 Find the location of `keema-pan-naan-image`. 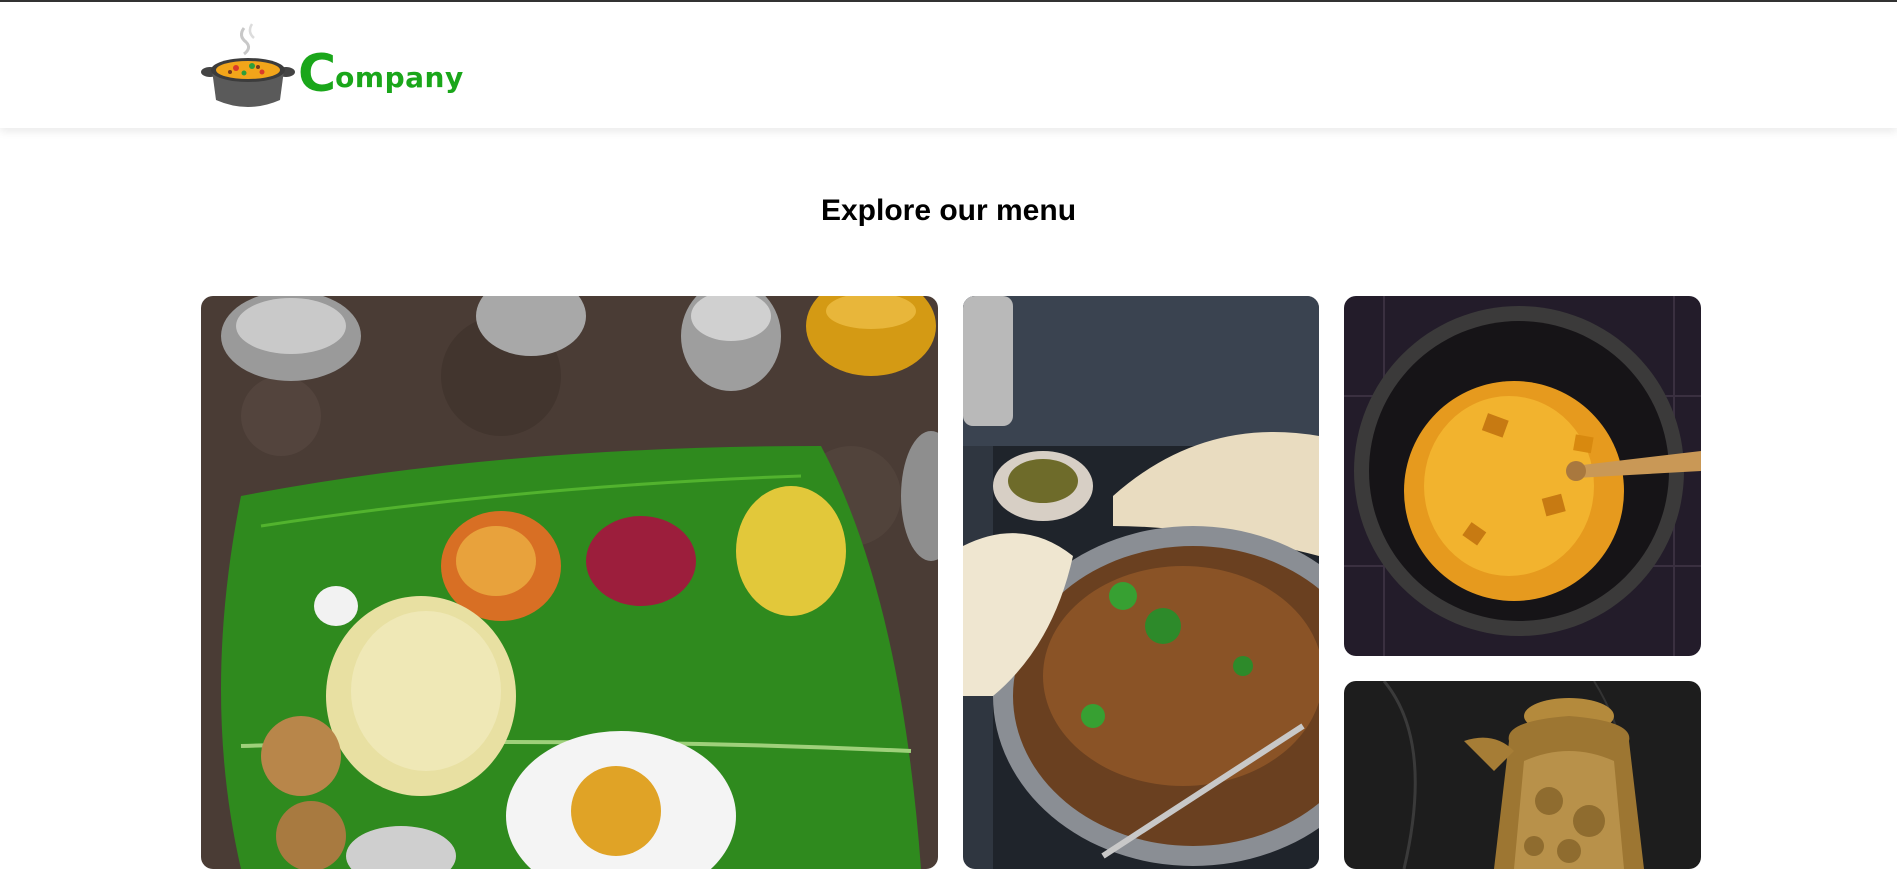

keema-pan-naan-image is located at coordinates (1141, 582).